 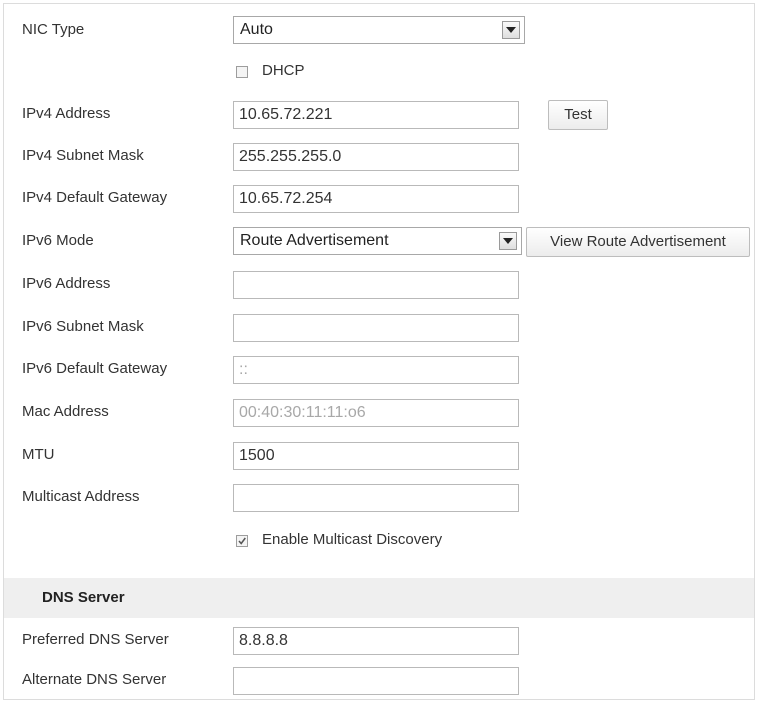 What do you see at coordinates (58, 240) in the screenshot?
I see `ipv6-mode-label: IPv6 Mode` at bounding box center [58, 240].